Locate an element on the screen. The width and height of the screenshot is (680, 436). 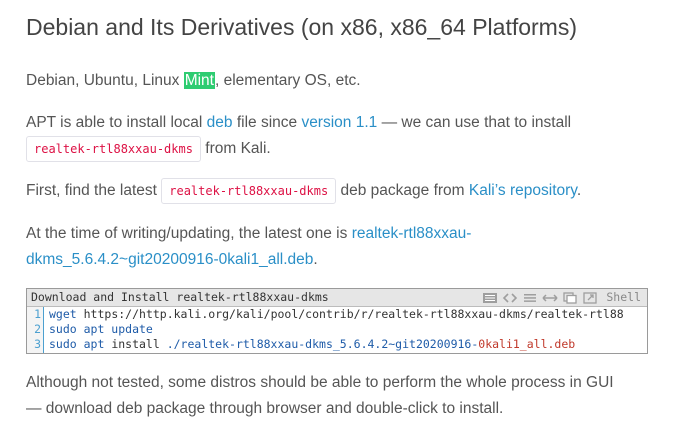
find-text-3: . is located at coordinates (579, 191).